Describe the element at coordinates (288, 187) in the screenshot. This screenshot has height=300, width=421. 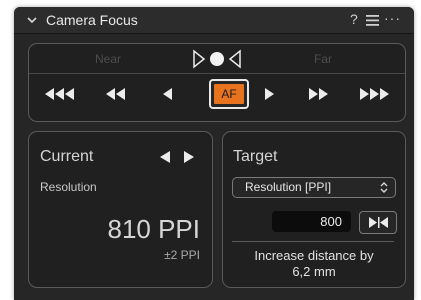
I see `target-metric-select-value: Resolution [PPI]` at that location.